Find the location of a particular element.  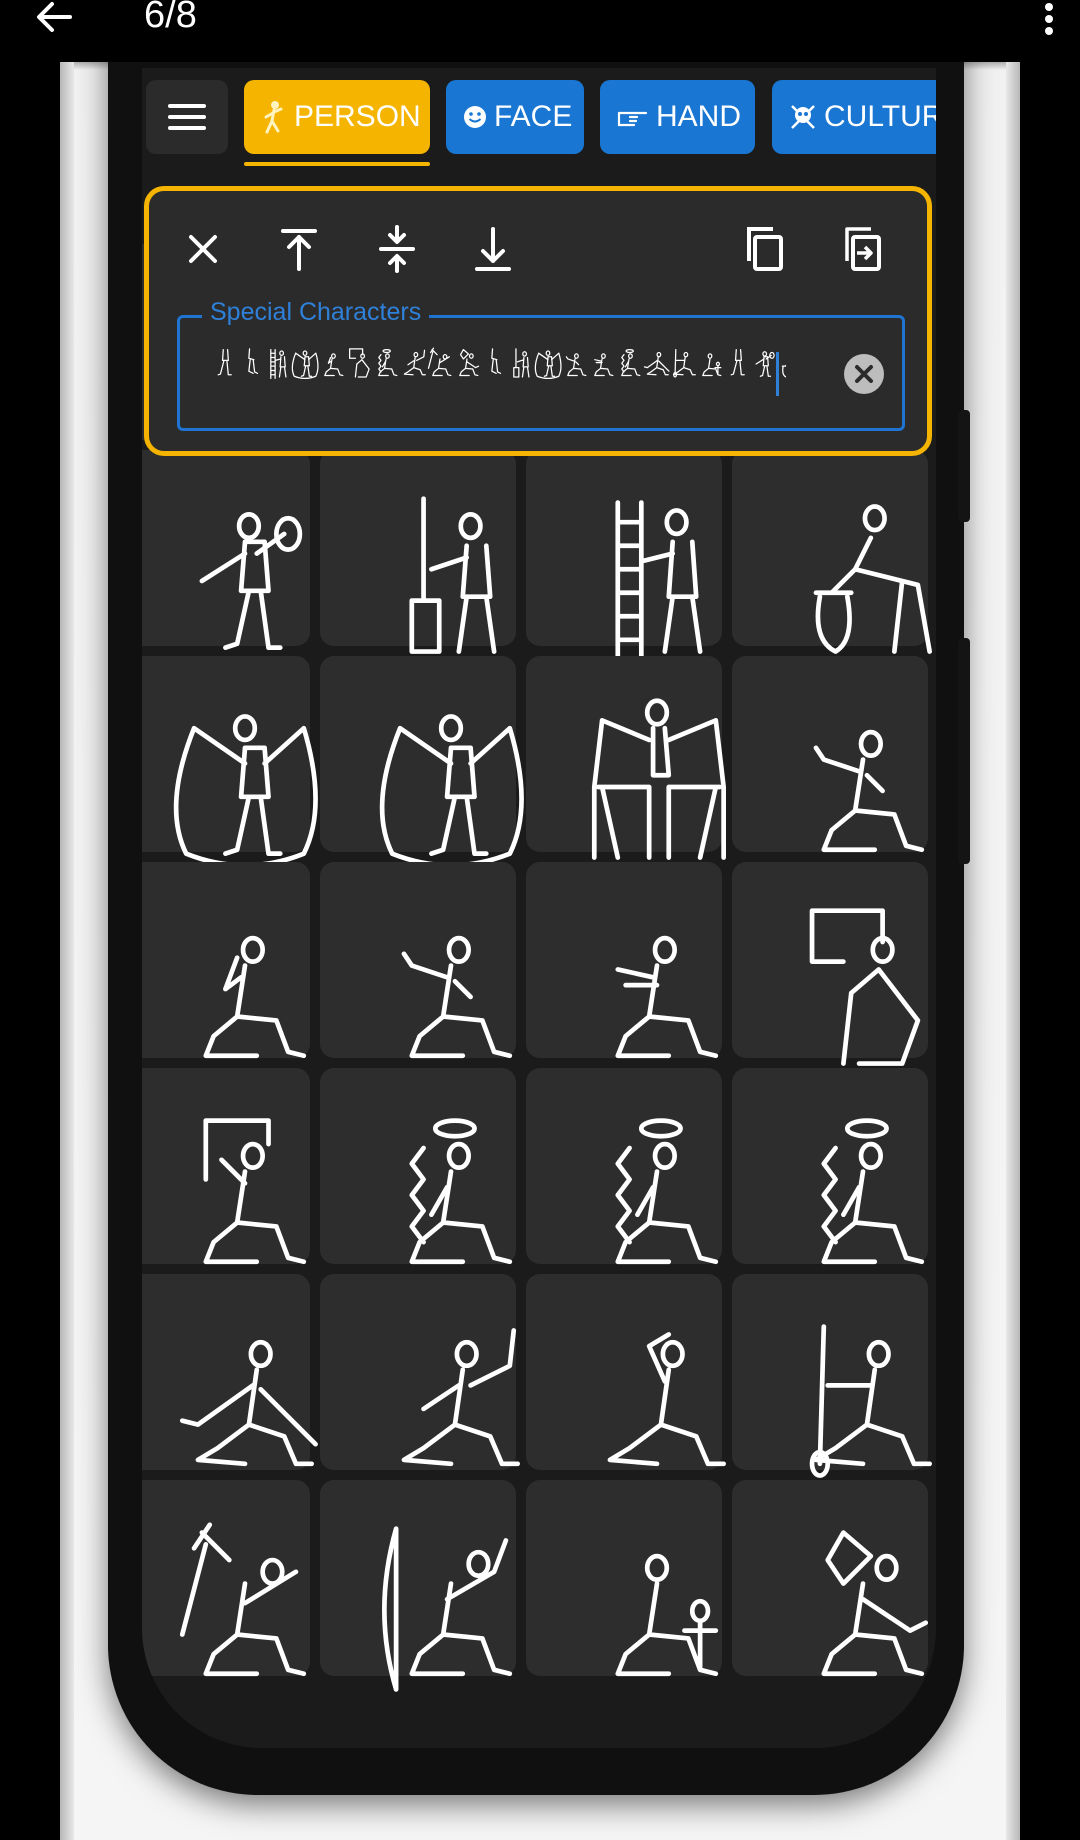

back-button is located at coordinates (59, 20).